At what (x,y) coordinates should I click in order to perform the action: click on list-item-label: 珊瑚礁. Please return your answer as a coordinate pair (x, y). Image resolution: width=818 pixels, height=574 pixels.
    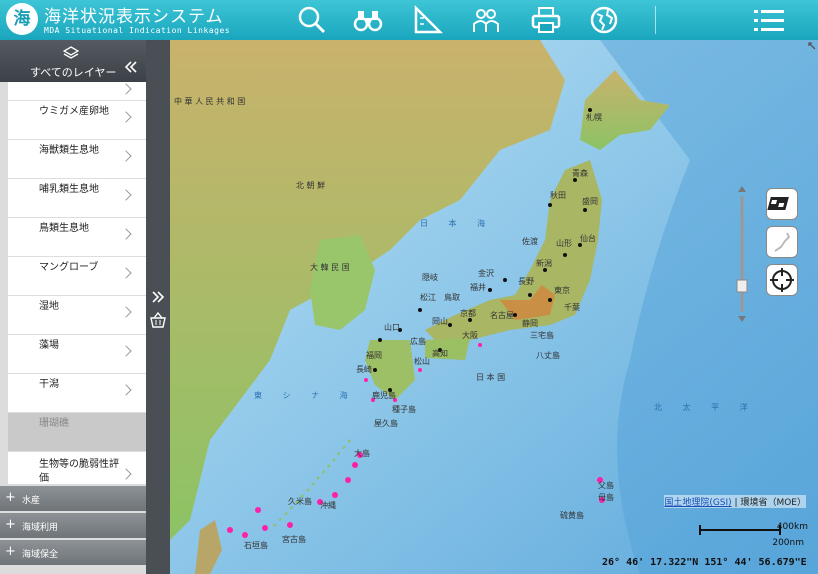
    Looking at the image, I should click on (54, 423).